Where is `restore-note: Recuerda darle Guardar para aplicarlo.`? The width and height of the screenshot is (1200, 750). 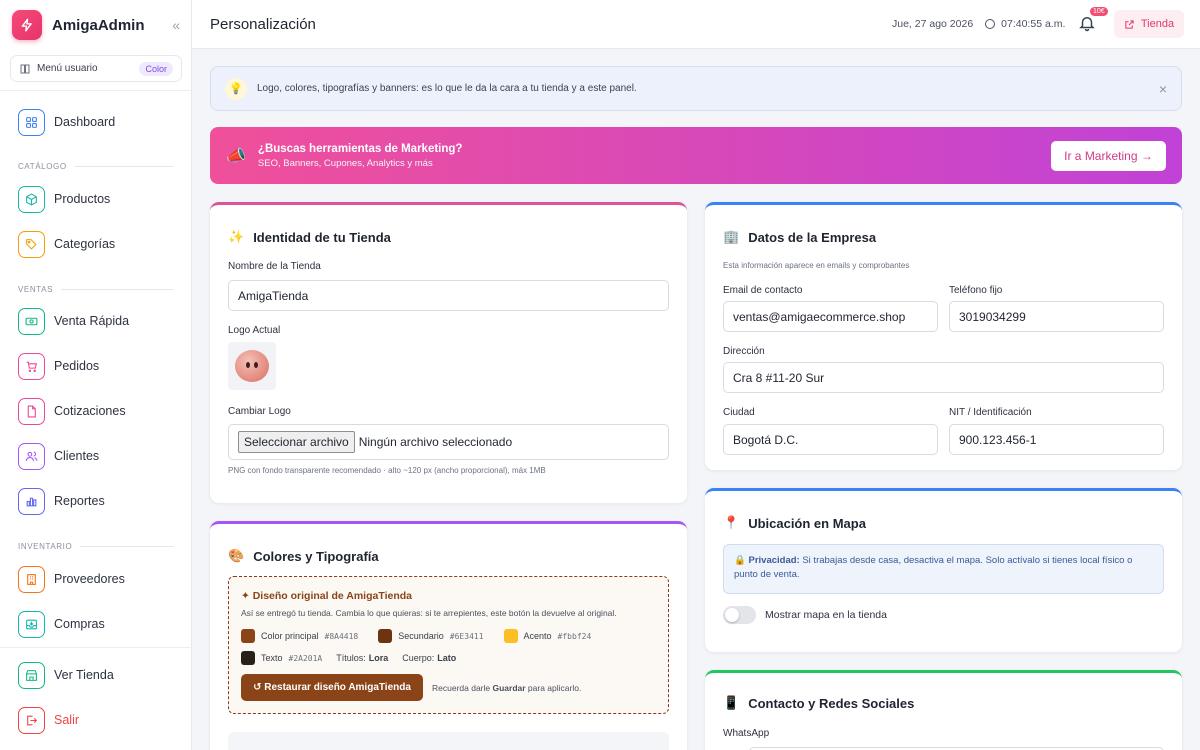 restore-note: Recuerda darle Guardar para aplicarlo. is located at coordinates (506, 688).